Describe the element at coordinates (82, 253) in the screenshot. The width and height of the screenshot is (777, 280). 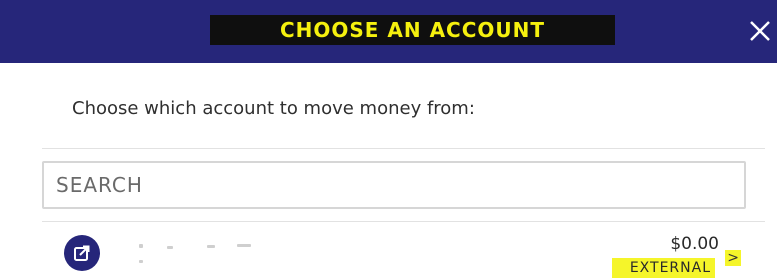
I see `external-link-icon` at that location.